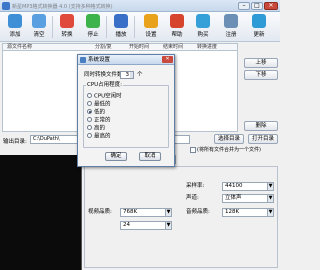  I want to click on stepper-down-icon, so click(131, 76).